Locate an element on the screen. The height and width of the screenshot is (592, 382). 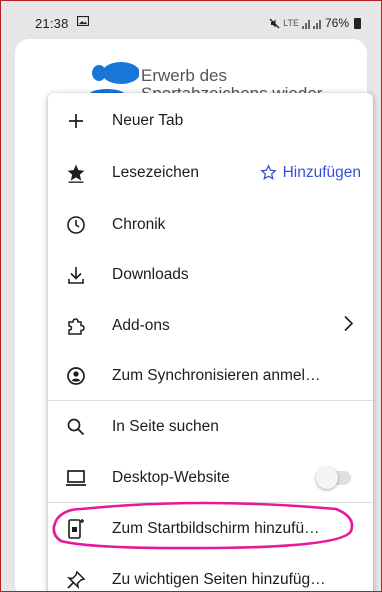
status-indicators: LTE 76% is located at coordinates (315, 23).